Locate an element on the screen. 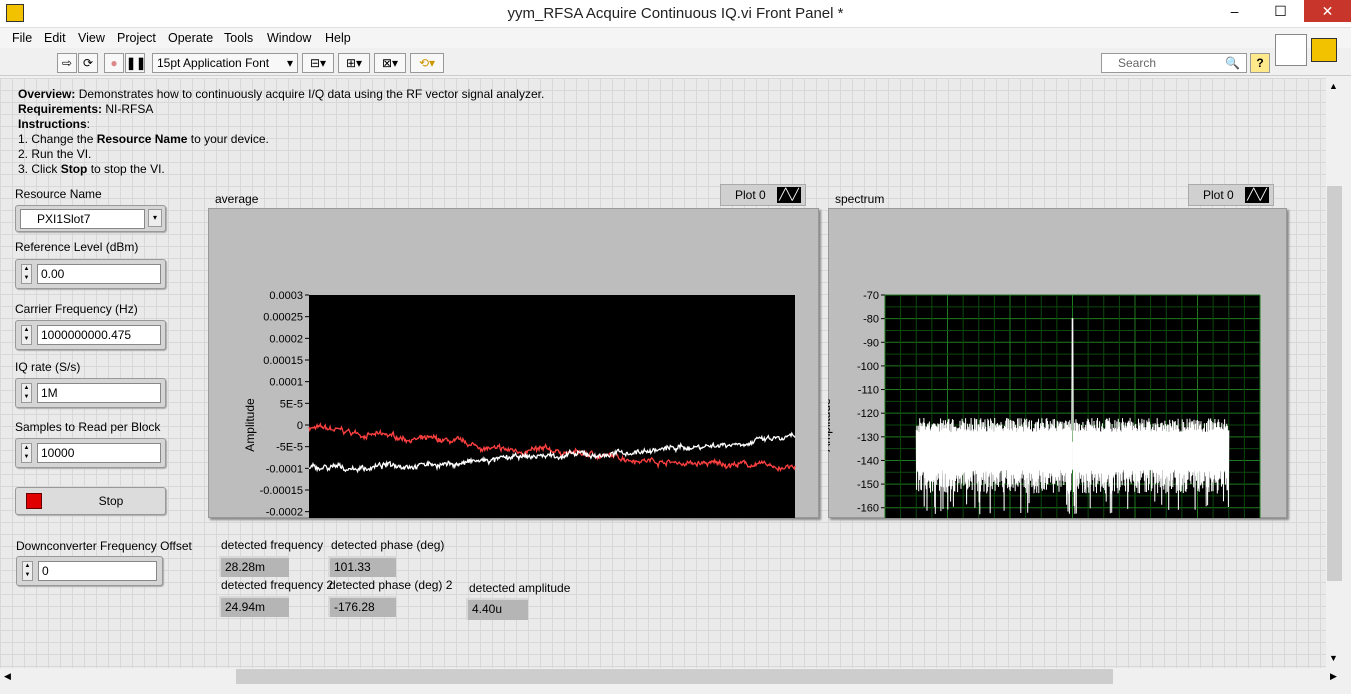  y-tick-label: -0.0001 is located at coordinates (284, 469).